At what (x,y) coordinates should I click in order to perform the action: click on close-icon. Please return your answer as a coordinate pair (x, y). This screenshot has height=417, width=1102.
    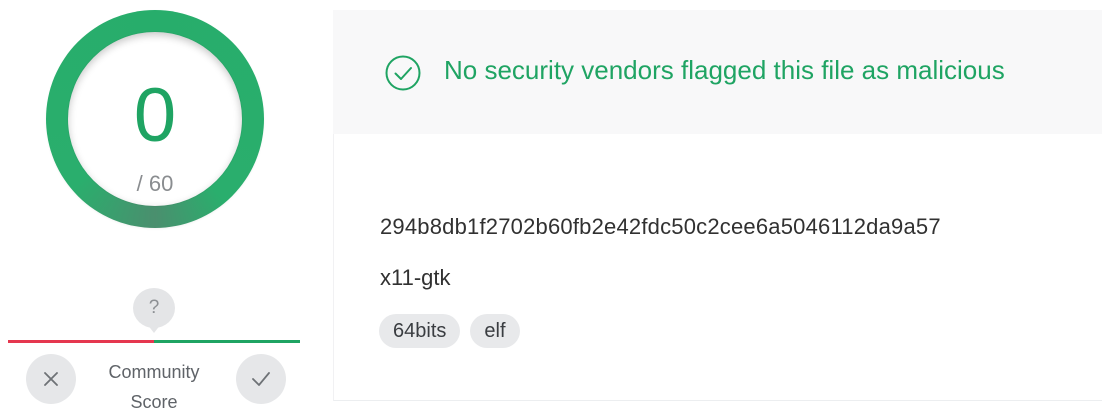
    Looking at the image, I should click on (51, 379).